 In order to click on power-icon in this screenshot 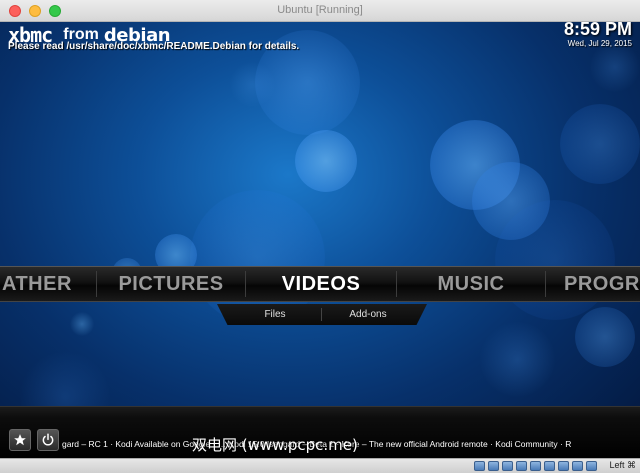, I will do `click(48, 439)`.